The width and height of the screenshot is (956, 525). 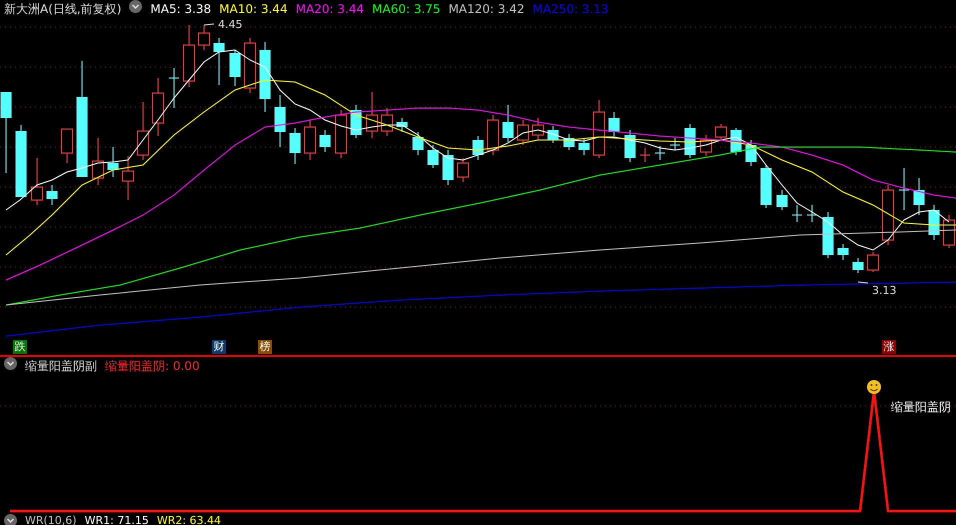 What do you see at coordinates (253, 9) in the screenshot?
I see `moving-average-value: MA10: 3.44` at bounding box center [253, 9].